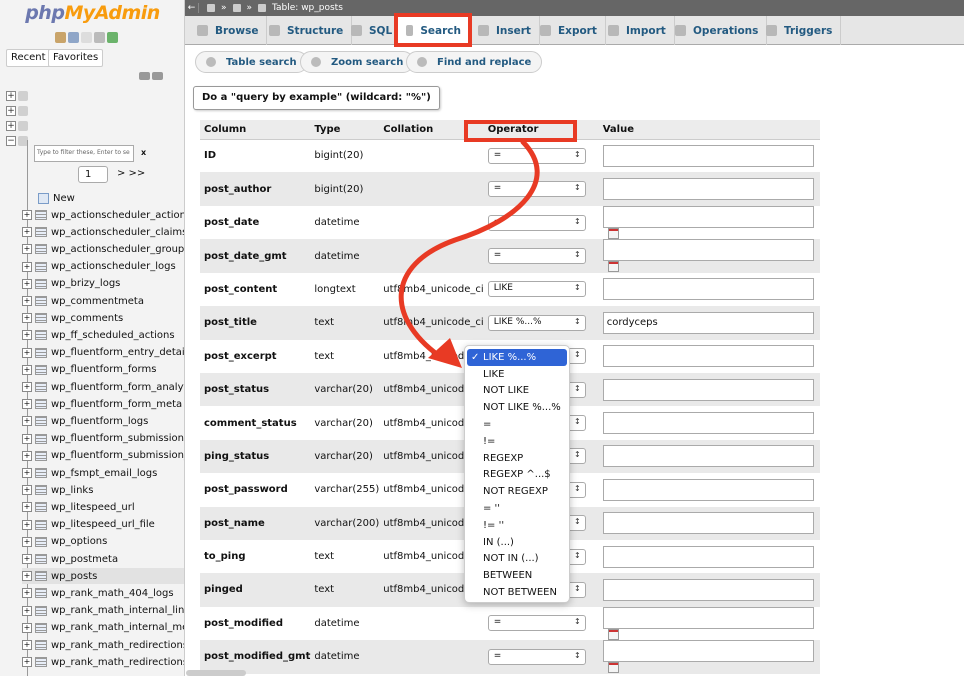  What do you see at coordinates (86, 37) in the screenshot?
I see `docs-icon` at bounding box center [86, 37].